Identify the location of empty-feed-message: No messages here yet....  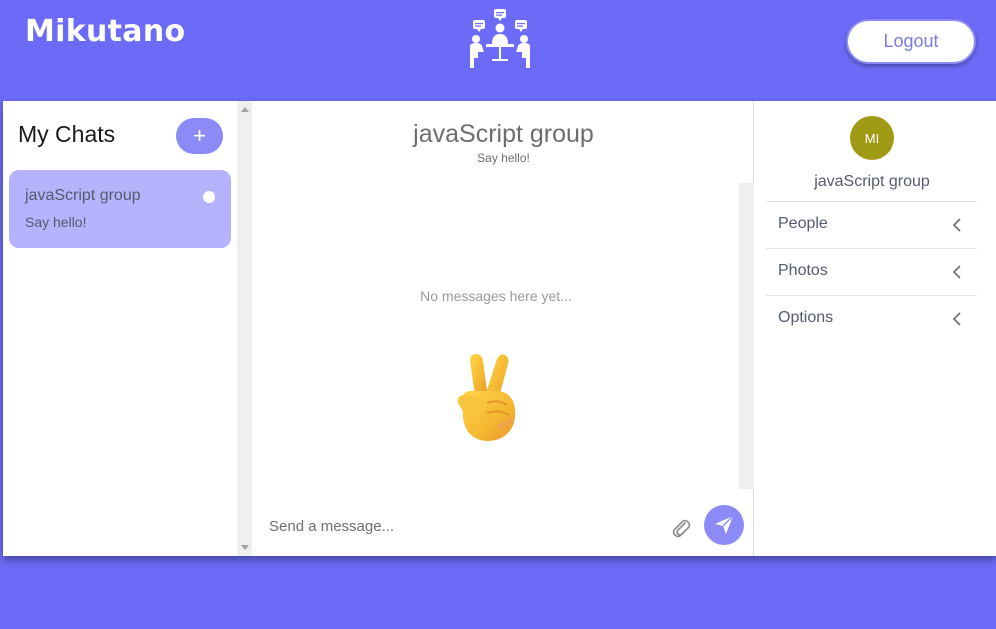
(496, 296).